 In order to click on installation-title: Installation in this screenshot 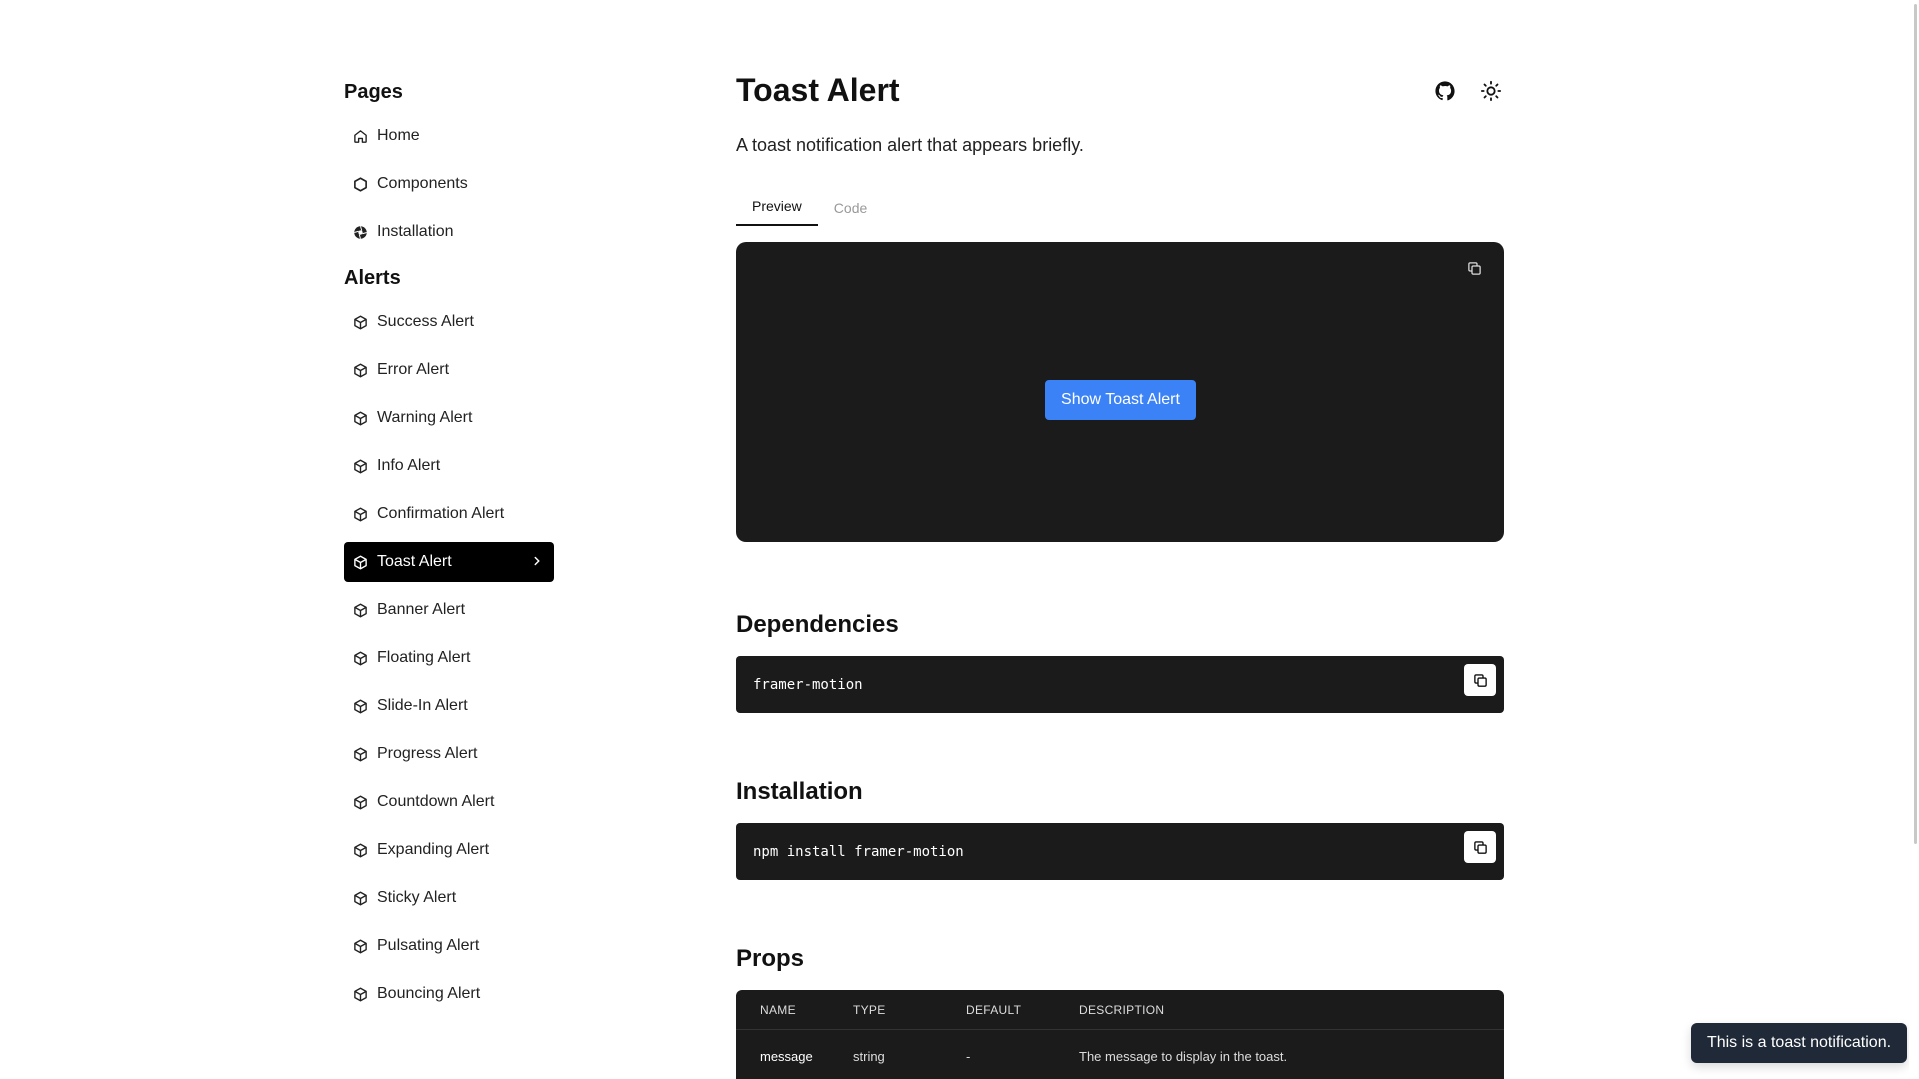, I will do `click(799, 791)`.